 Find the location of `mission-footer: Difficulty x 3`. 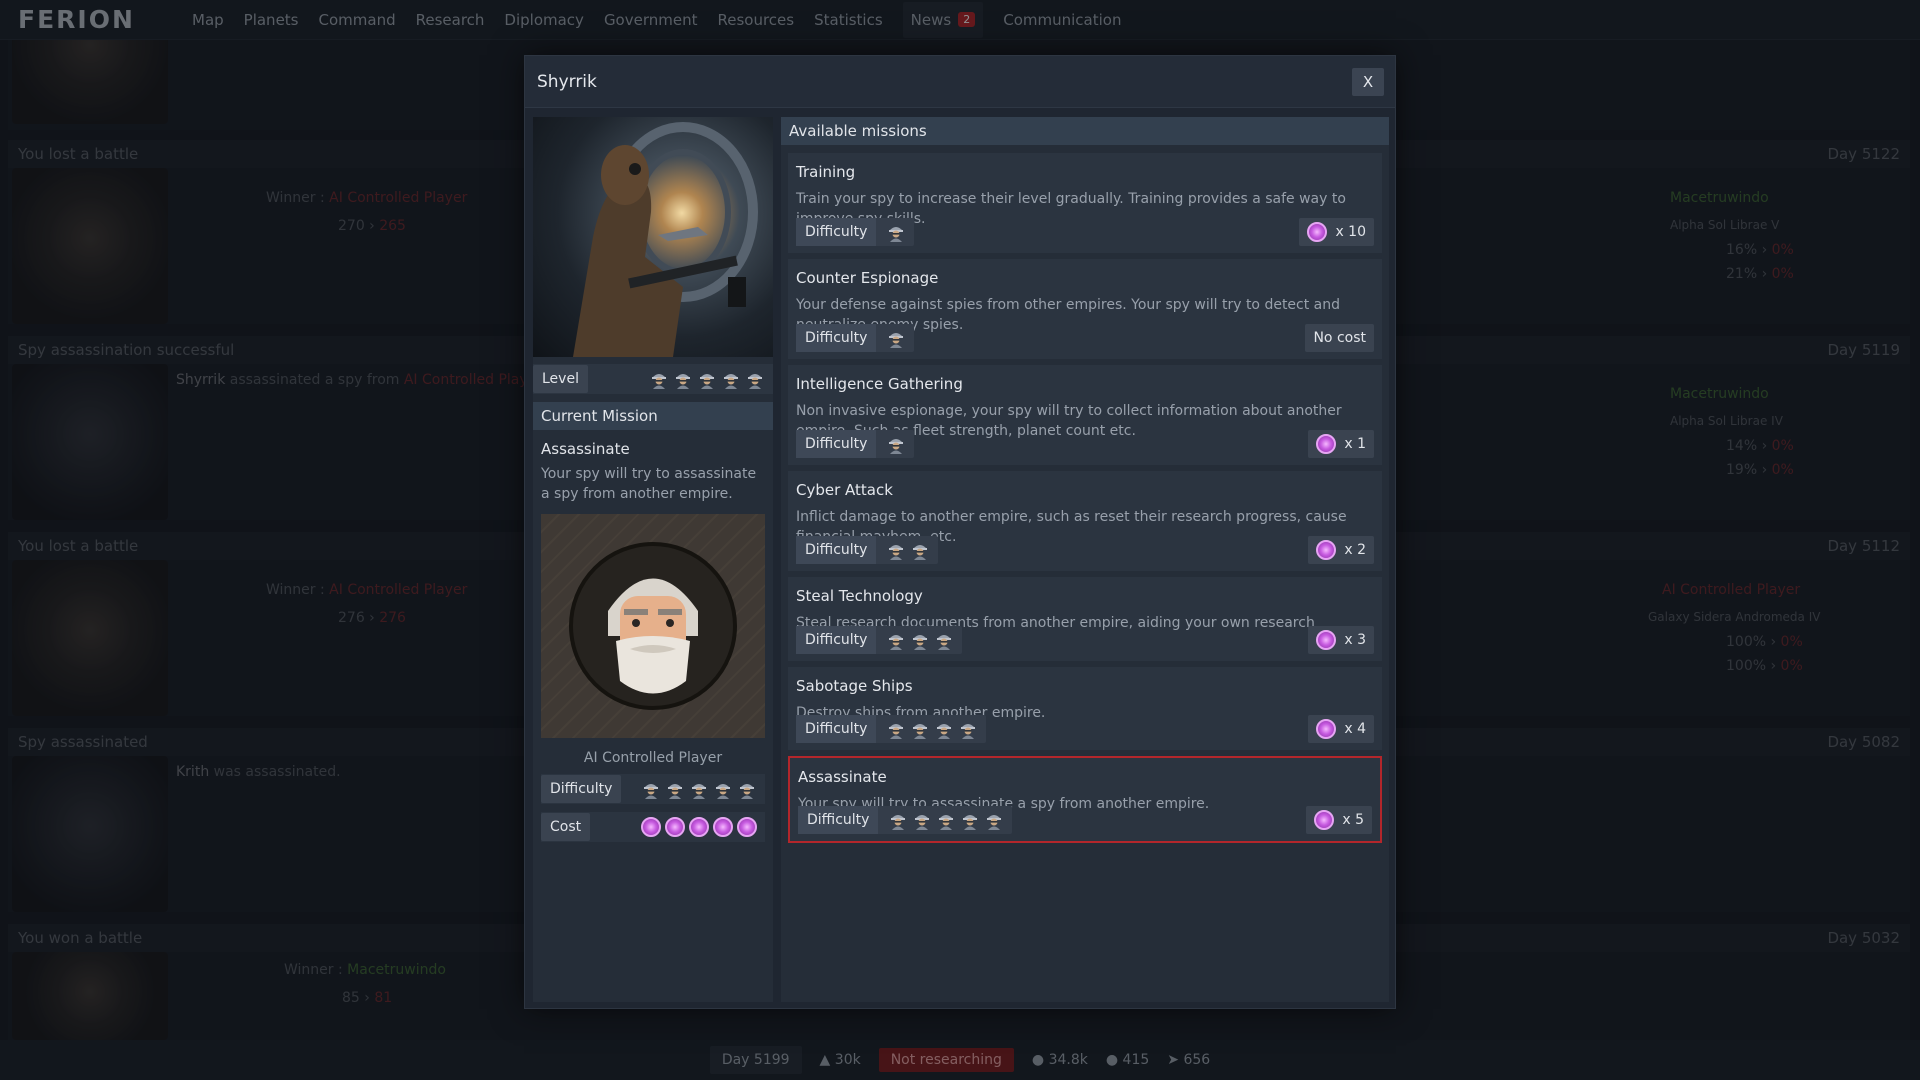

mission-footer: Difficulty x 3 is located at coordinates (1085, 640).